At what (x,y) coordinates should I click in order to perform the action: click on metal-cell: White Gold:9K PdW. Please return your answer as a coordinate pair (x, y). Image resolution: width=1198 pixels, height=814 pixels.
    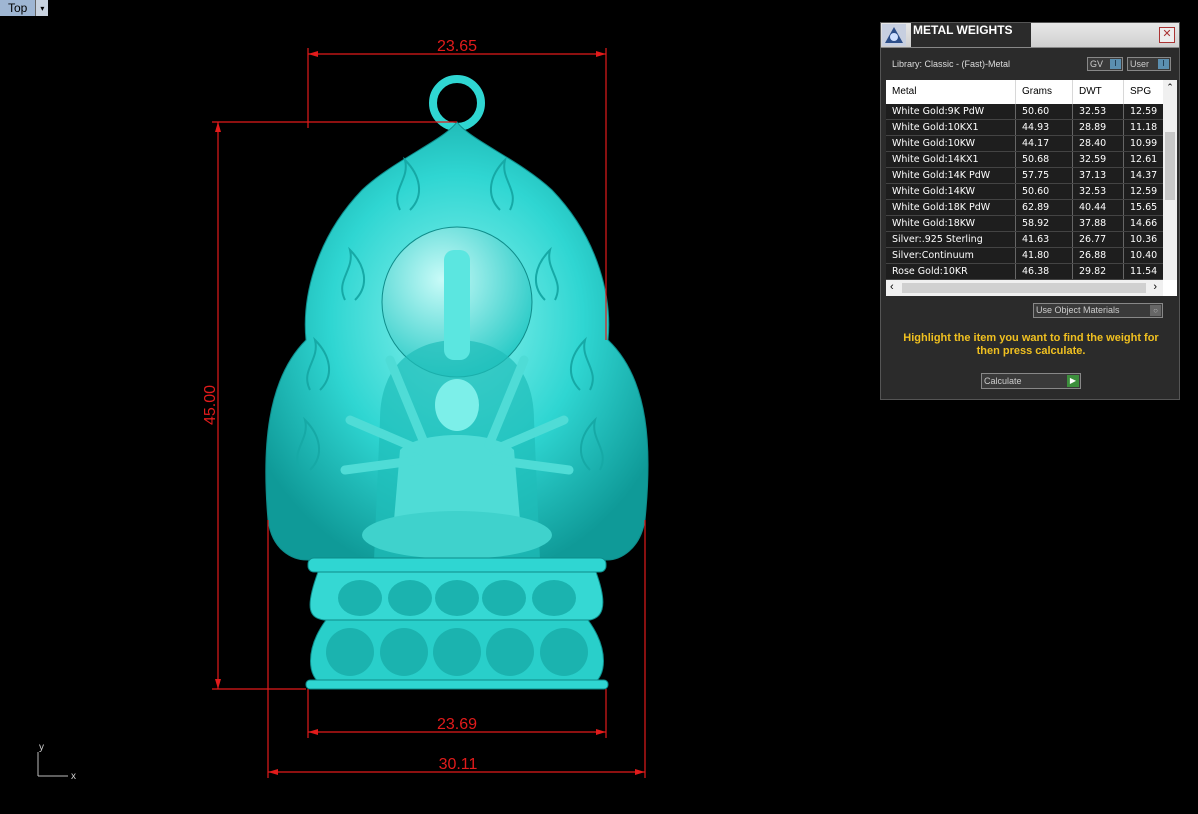
    Looking at the image, I should click on (951, 111).